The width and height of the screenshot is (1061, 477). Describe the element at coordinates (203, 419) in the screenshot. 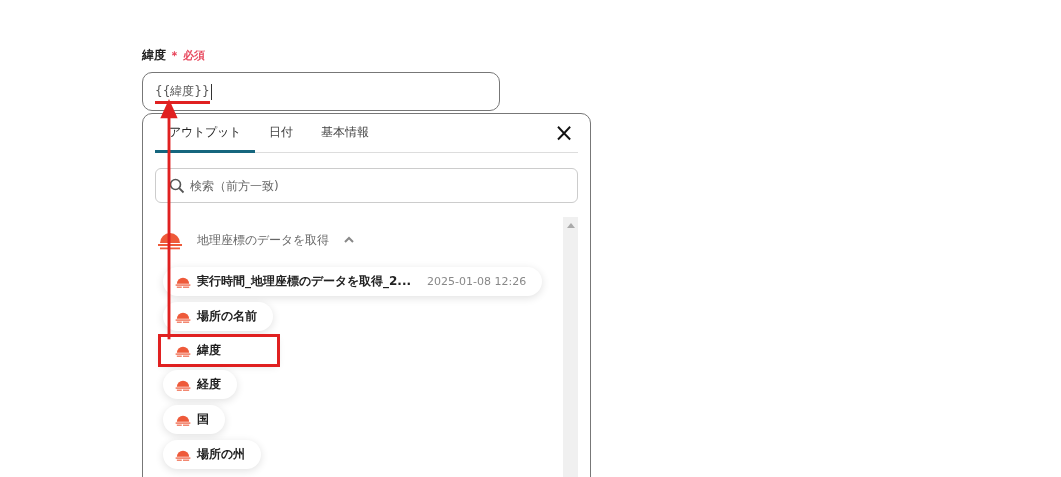

I see `item-label: 国` at that location.